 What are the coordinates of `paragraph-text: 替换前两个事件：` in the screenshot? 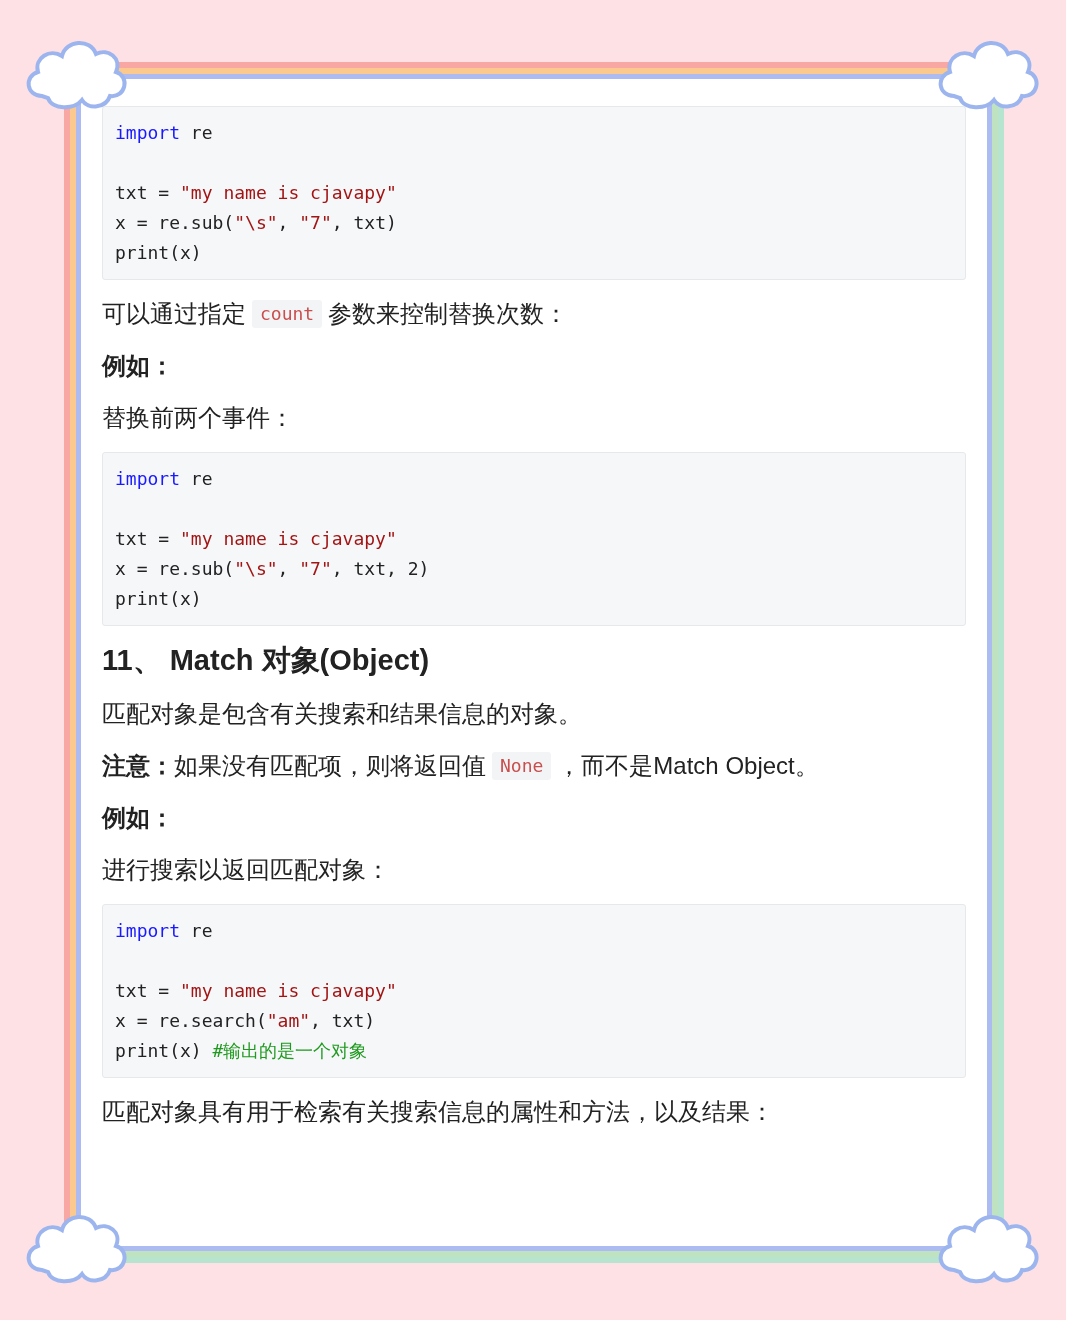 It's located at (198, 418).